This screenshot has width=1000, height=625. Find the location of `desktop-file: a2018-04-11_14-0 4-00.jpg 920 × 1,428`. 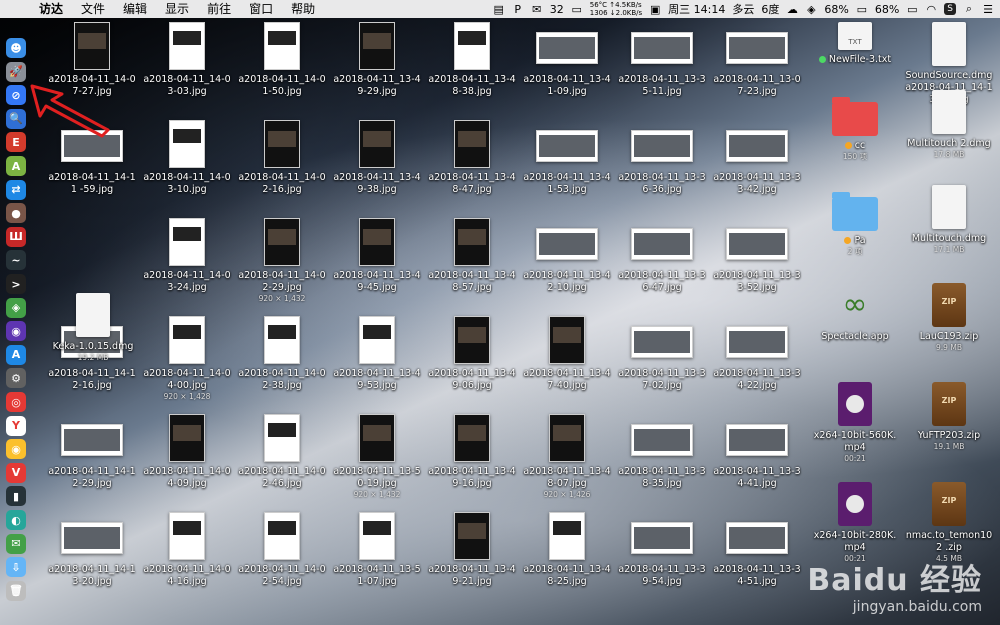

desktop-file: a2018-04-11_14-0 4-00.jpg 920 × 1,428 is located at coordinates (187, 358).